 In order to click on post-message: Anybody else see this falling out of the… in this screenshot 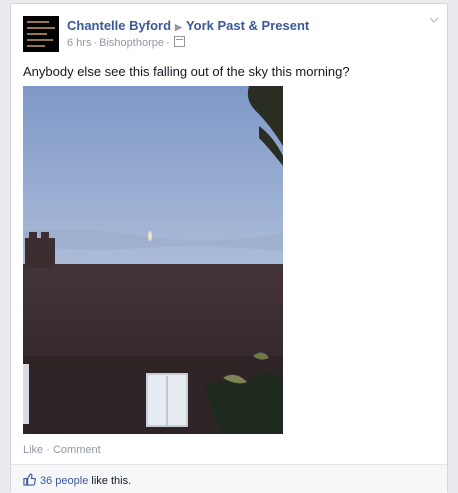, I will do `click(186, 71)`.